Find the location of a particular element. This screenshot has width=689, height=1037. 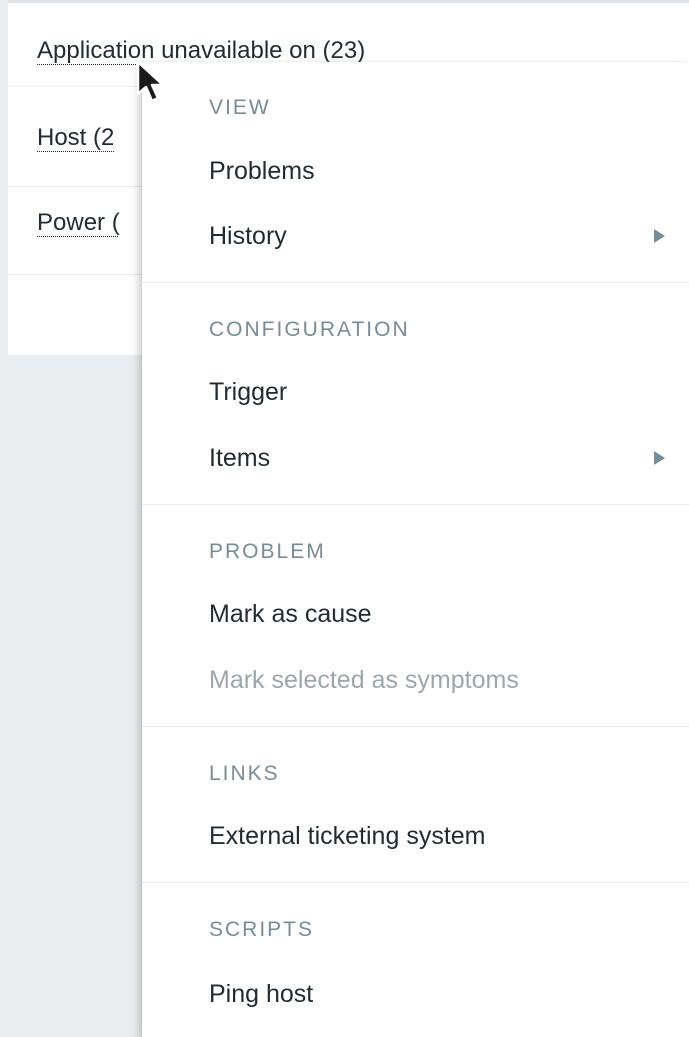

menu-item-problems: Problems is located at coordinates (449, 171).